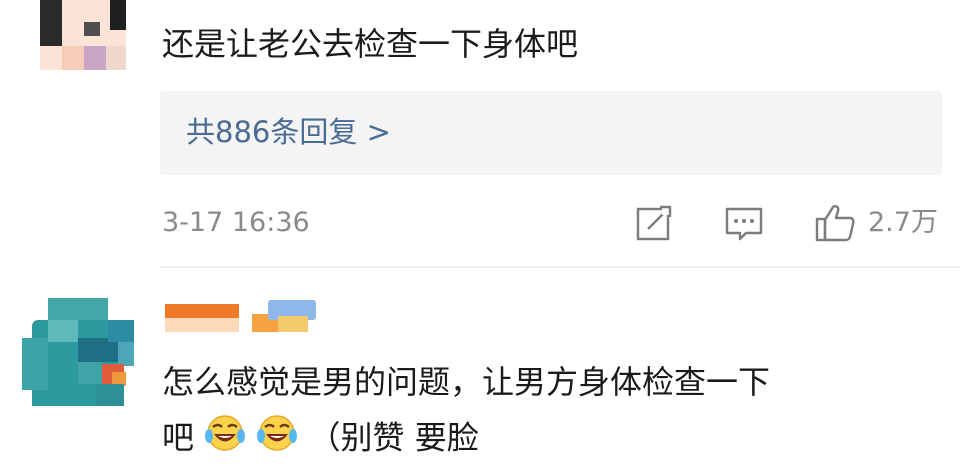 This screenshot has height=476, width=960. Describe the element at coordinates (835, 223) in the screenshot. I see `like-icon` at that location.